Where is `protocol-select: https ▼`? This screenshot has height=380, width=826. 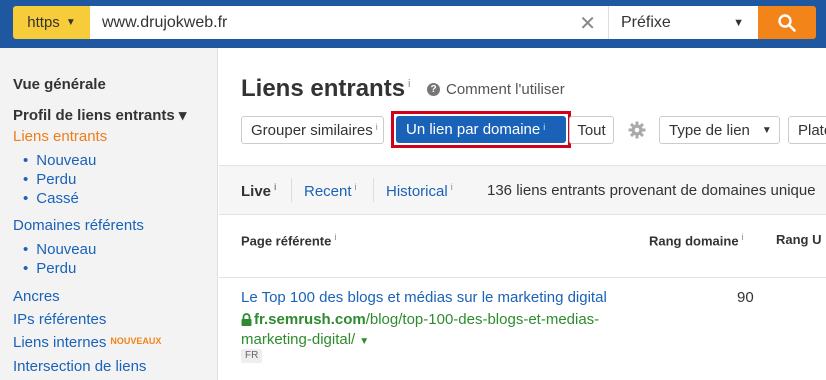 protocol-select: https ▼ is located at coordinates (51, 22).